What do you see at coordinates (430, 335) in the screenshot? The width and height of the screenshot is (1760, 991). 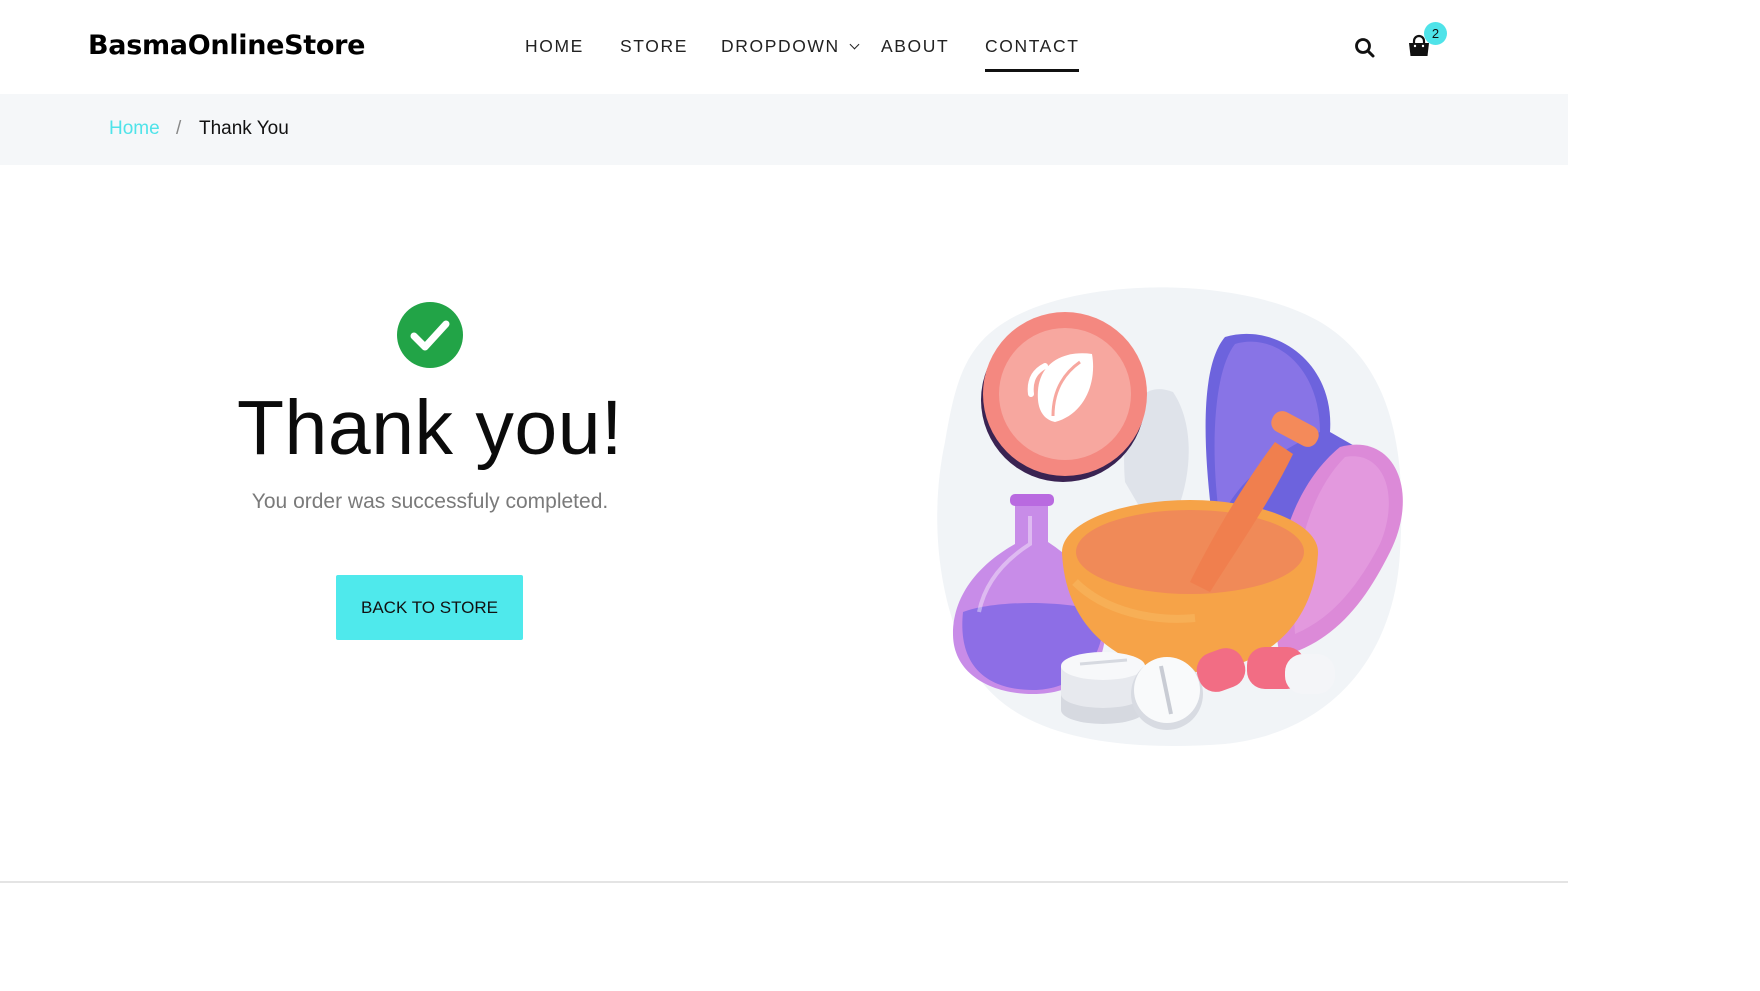 I see `check-circle-icon` at bounding box center [430, 335].